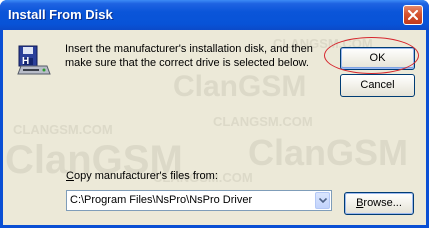 This screenshot has width=429, height=240. What do you see at coordinates (371, 55) in the screenshot?
I see `ok-button-highlight` at bounding box center [371, 55].